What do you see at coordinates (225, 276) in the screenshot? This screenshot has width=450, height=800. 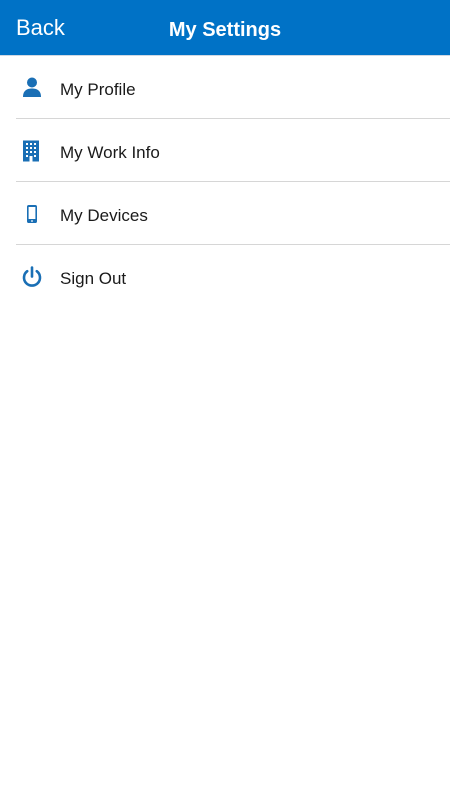 I see `menu-item-sign-out: Sign Out` at bounding box center [225, 276].